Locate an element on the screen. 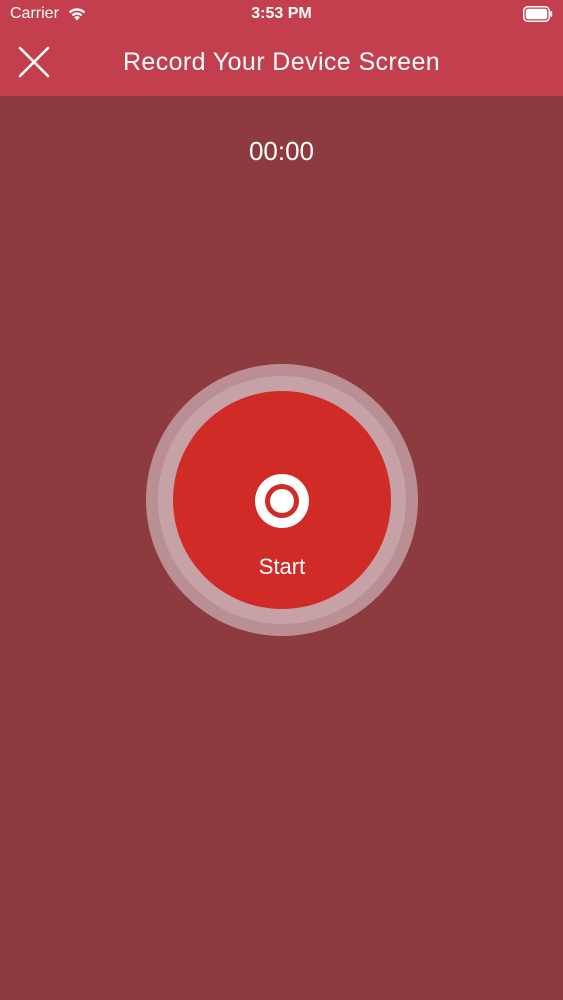 The height and width of the screenshot is (1000, 563). page-title: Record Your Device Screen is located at coordinates (281, 62).